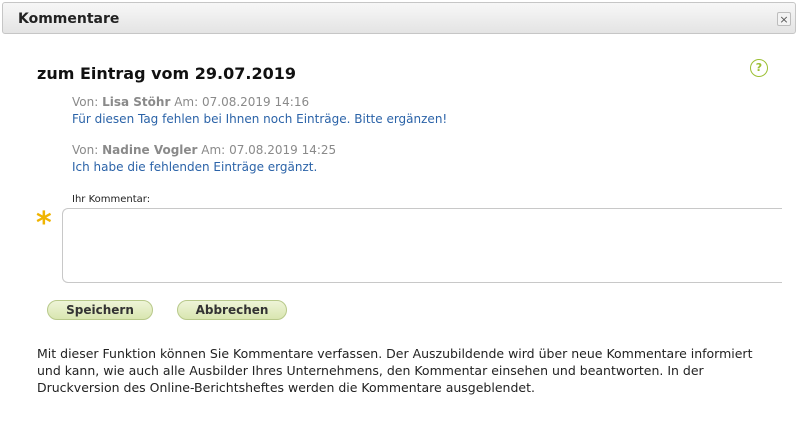 This screenshot has width=800, height=425. Describe the element at coordinates (232, 310) in the screenshot. I see `cancel-button: Abbrechen` at that location.